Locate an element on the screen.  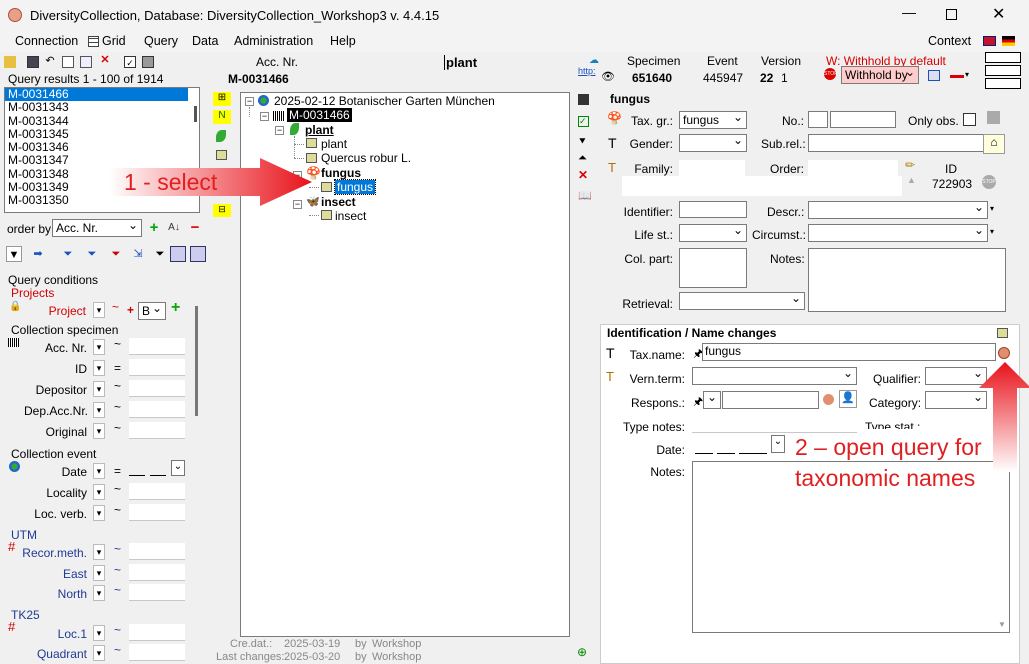
add-sort-button: + is located at coordinates (154, 228).